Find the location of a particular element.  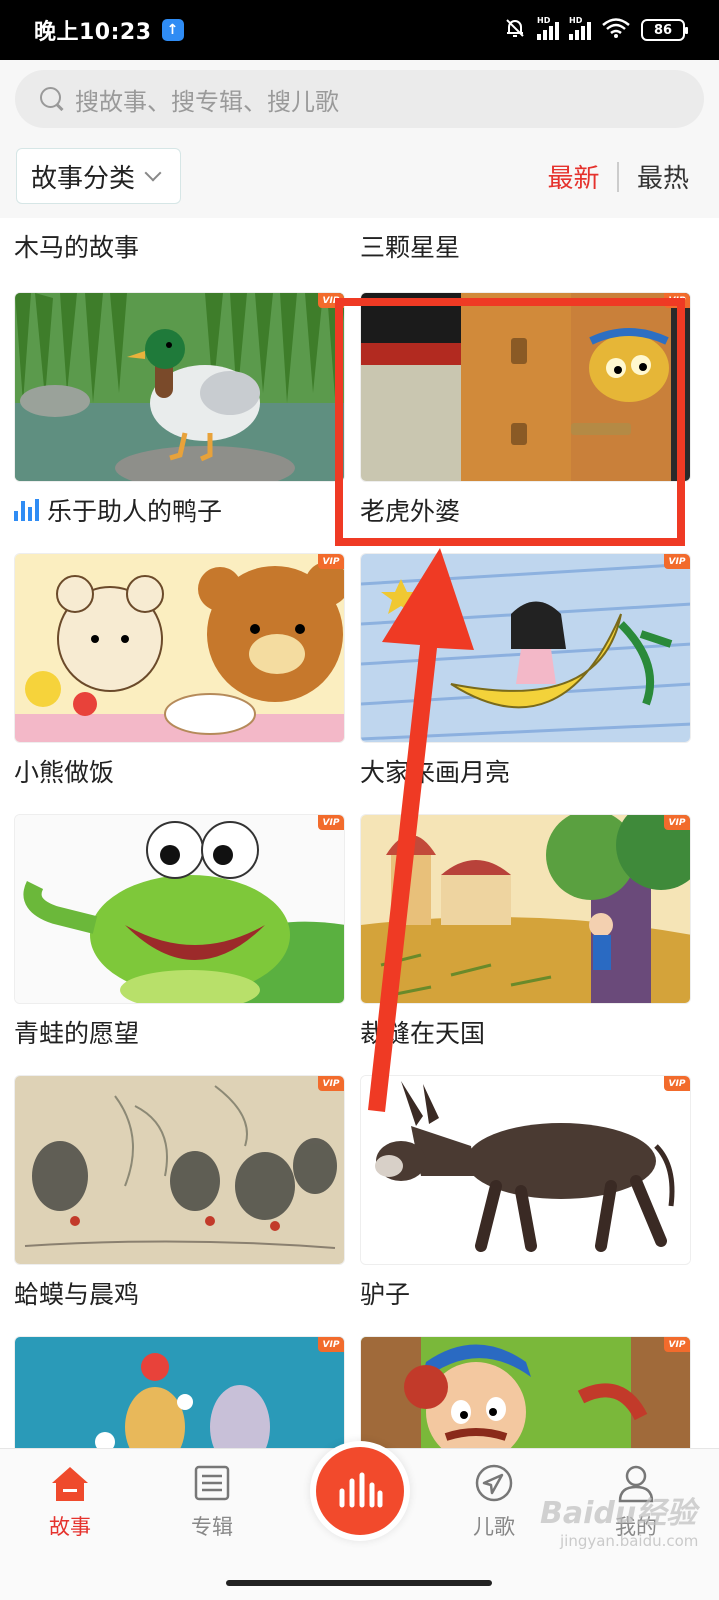

story-title-text: 驴子 is located at coordinates (385, 1294).